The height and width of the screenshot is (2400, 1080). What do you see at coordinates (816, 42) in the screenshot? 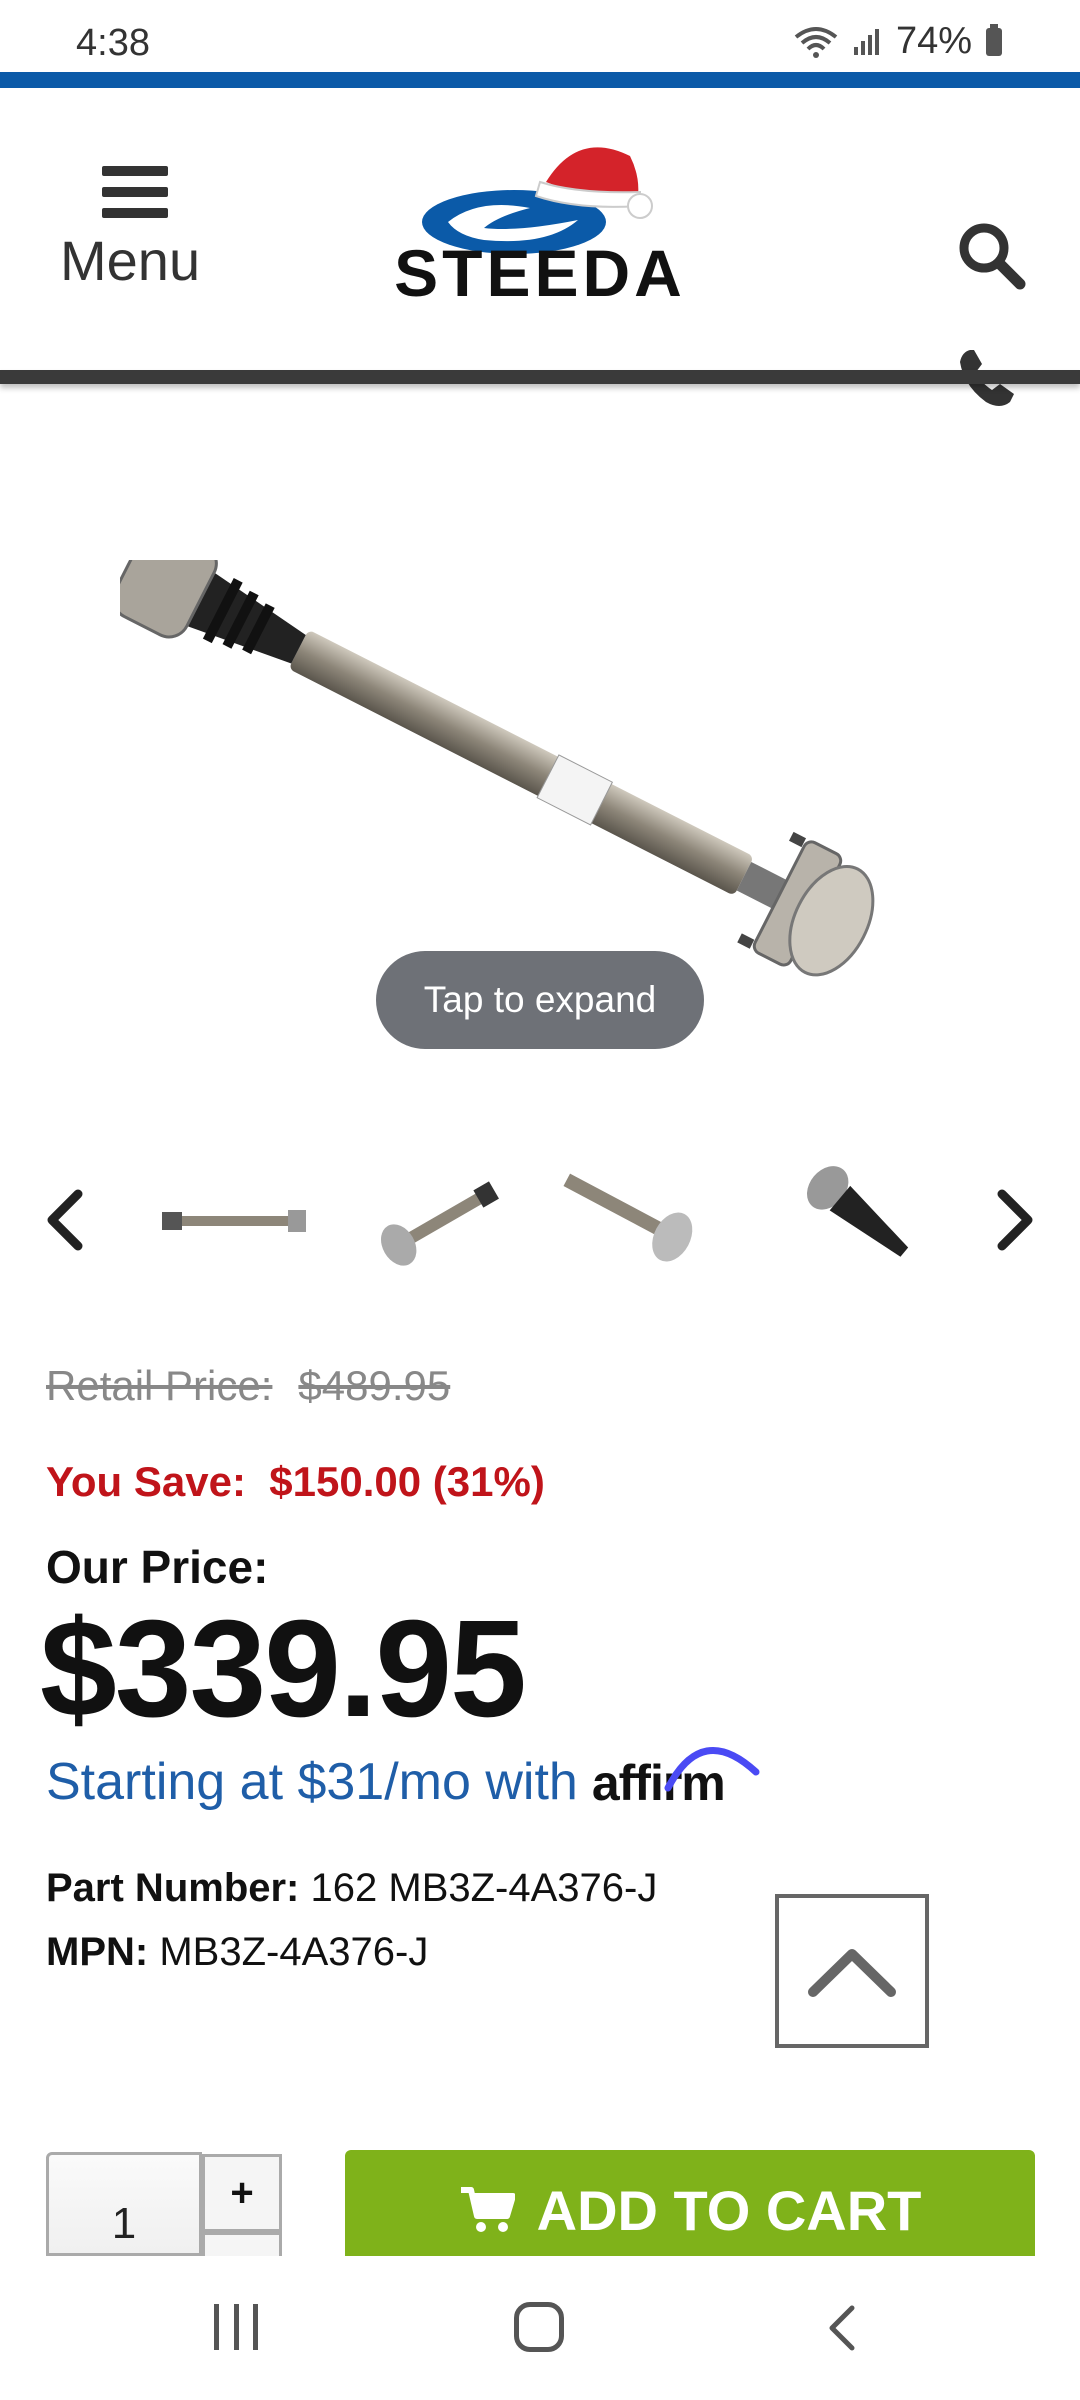
I see `wifi-icon` at bounding box center [816, 42].